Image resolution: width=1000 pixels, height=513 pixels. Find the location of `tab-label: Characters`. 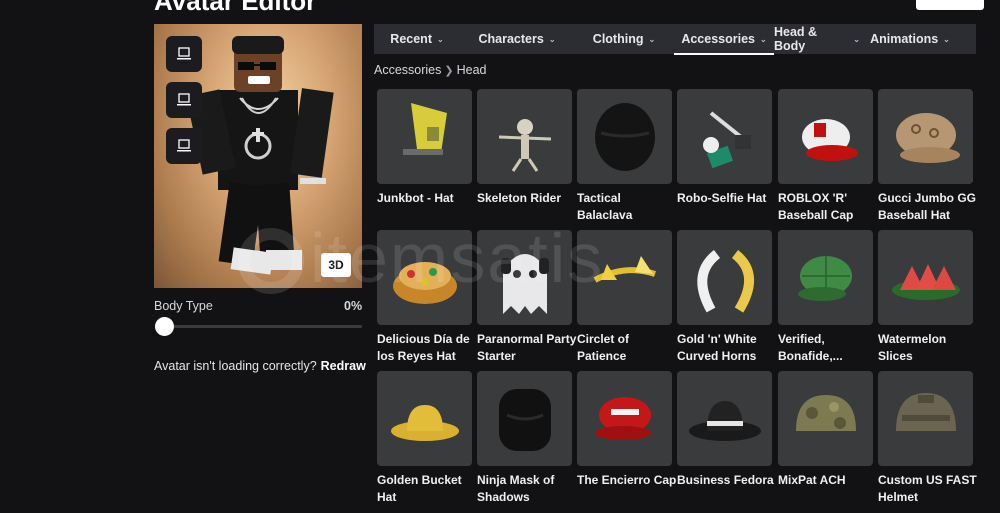

tab-label: Characters is located at coordinates (511, 39).